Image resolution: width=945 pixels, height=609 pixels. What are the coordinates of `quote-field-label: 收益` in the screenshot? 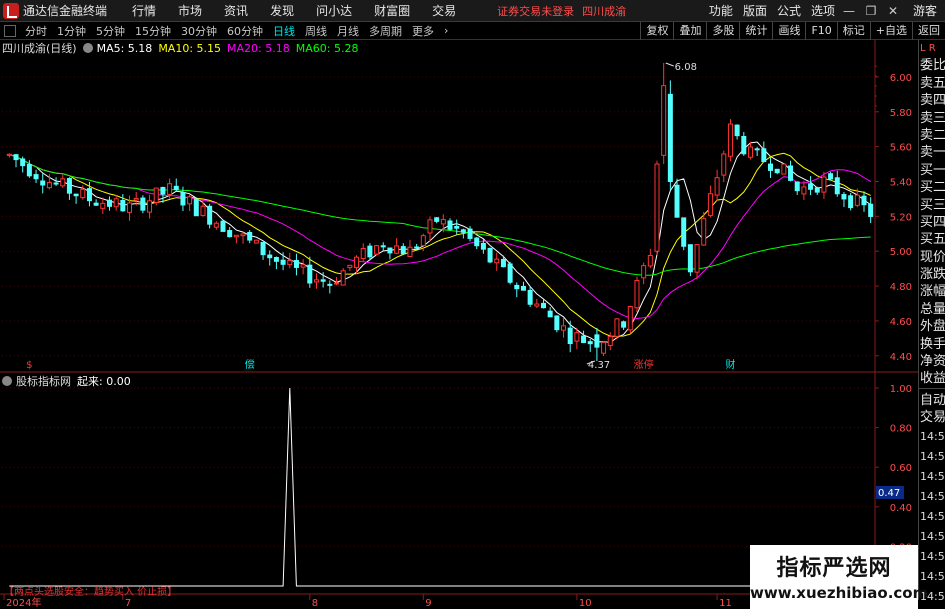 It's located at (932, 379).